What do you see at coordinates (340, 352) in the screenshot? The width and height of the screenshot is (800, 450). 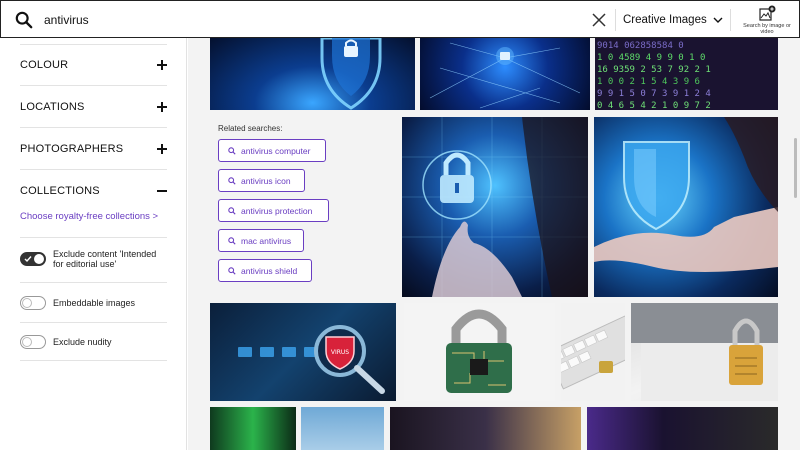 I see `virus-badge-text: VIRUS` at bounding box center [340, 352].